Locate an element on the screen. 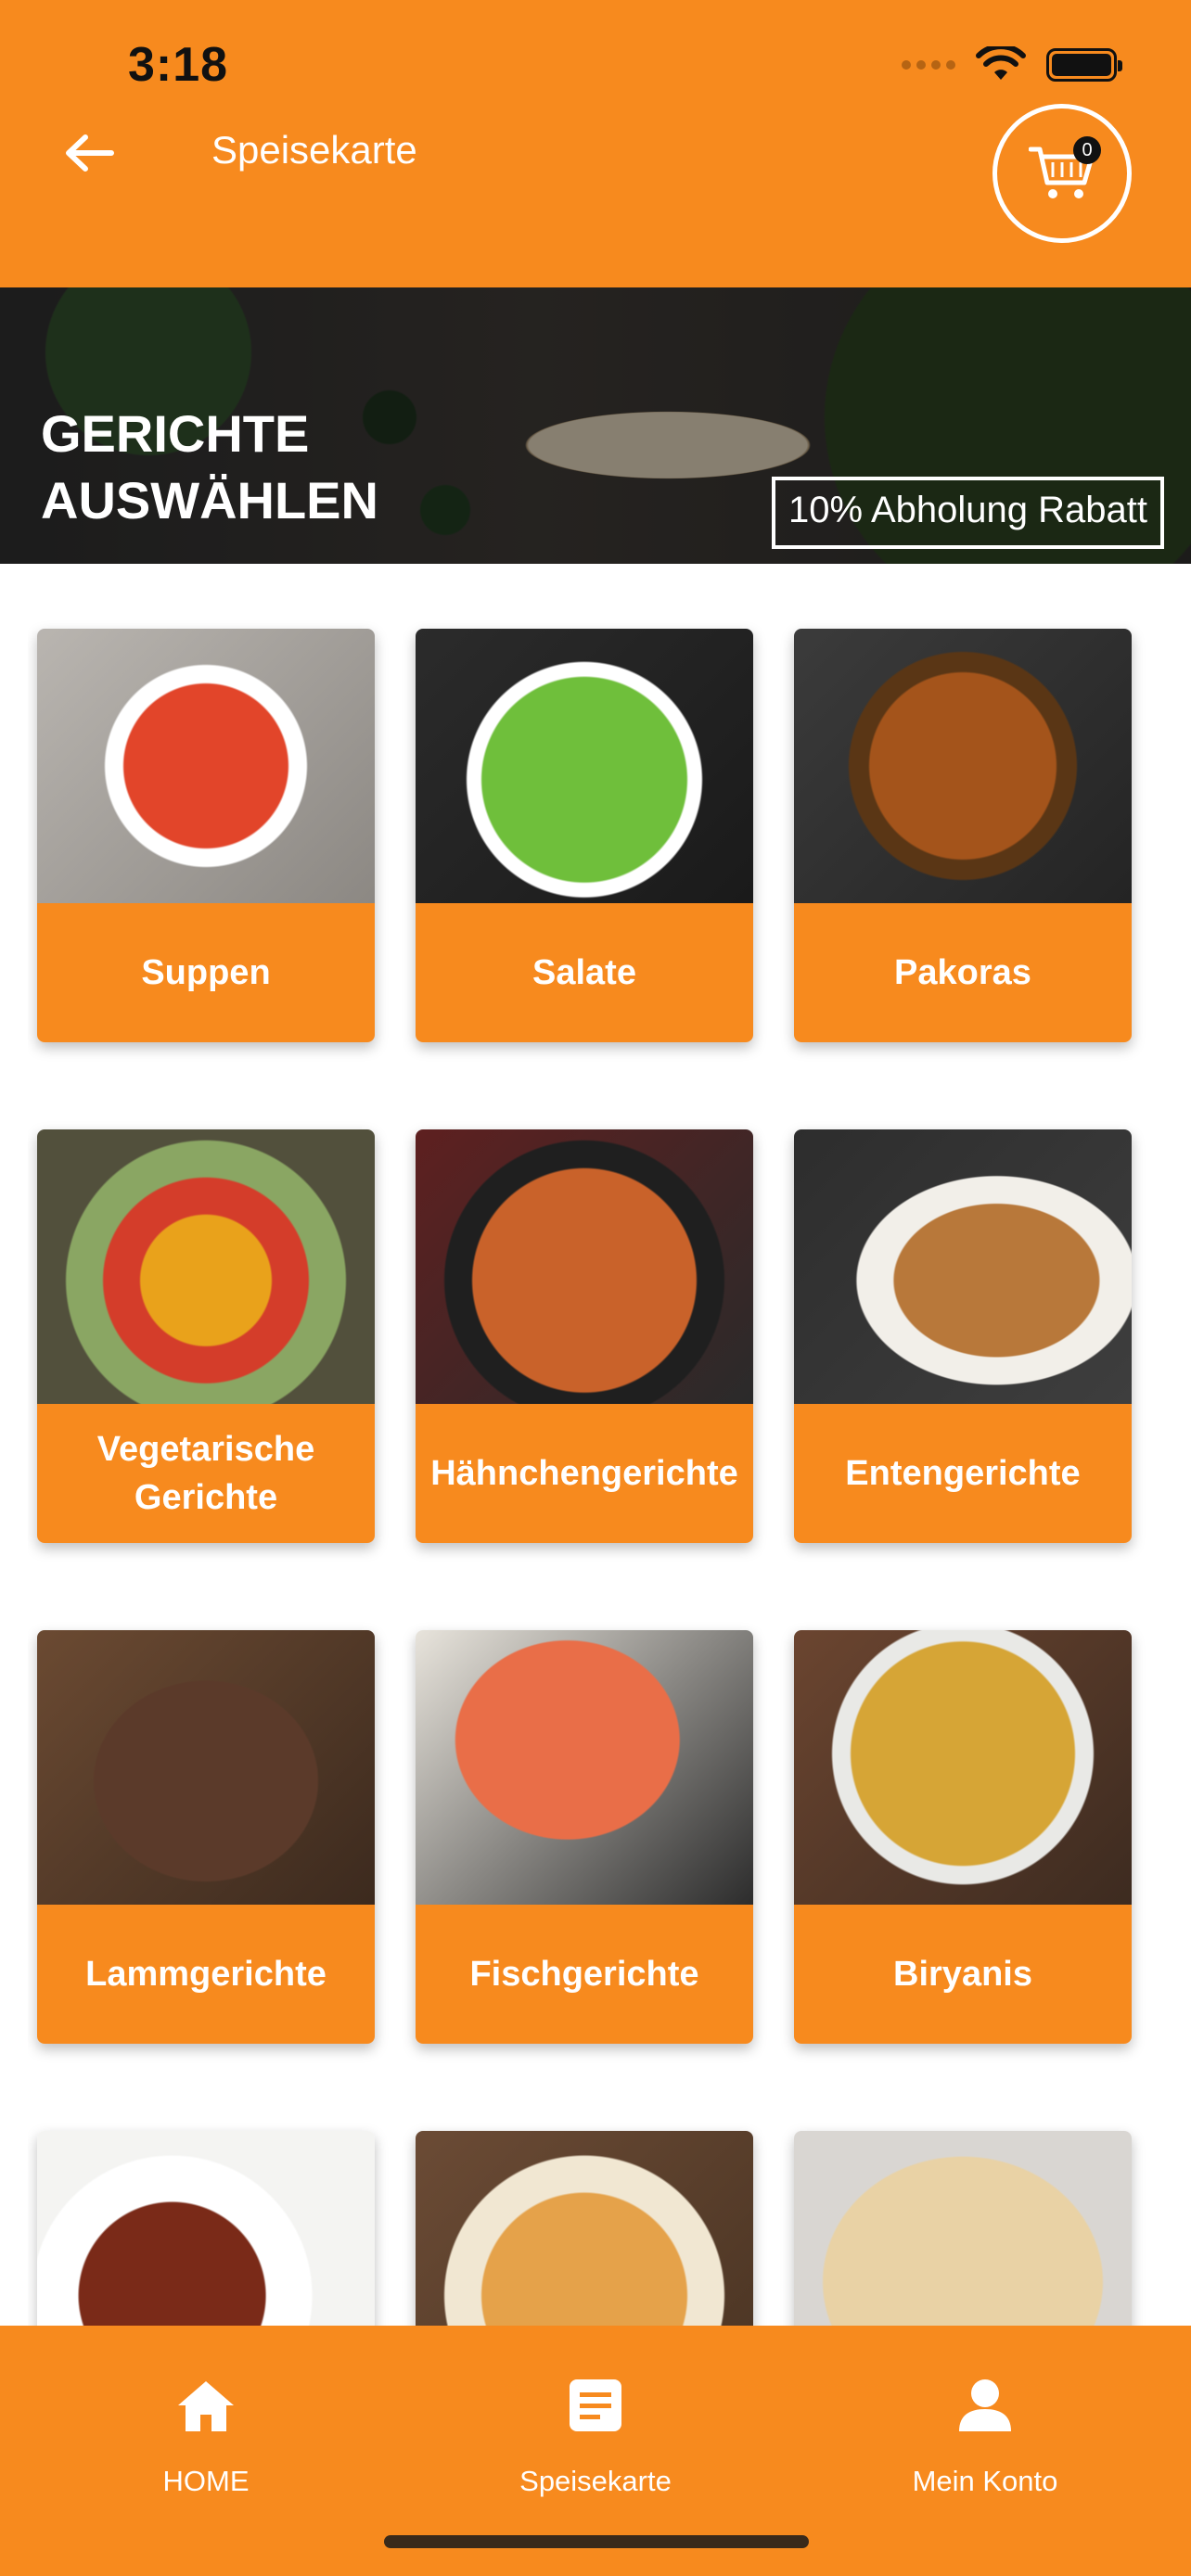  category-card-pakoras: Pakoras is located at coordinates (963, 836).